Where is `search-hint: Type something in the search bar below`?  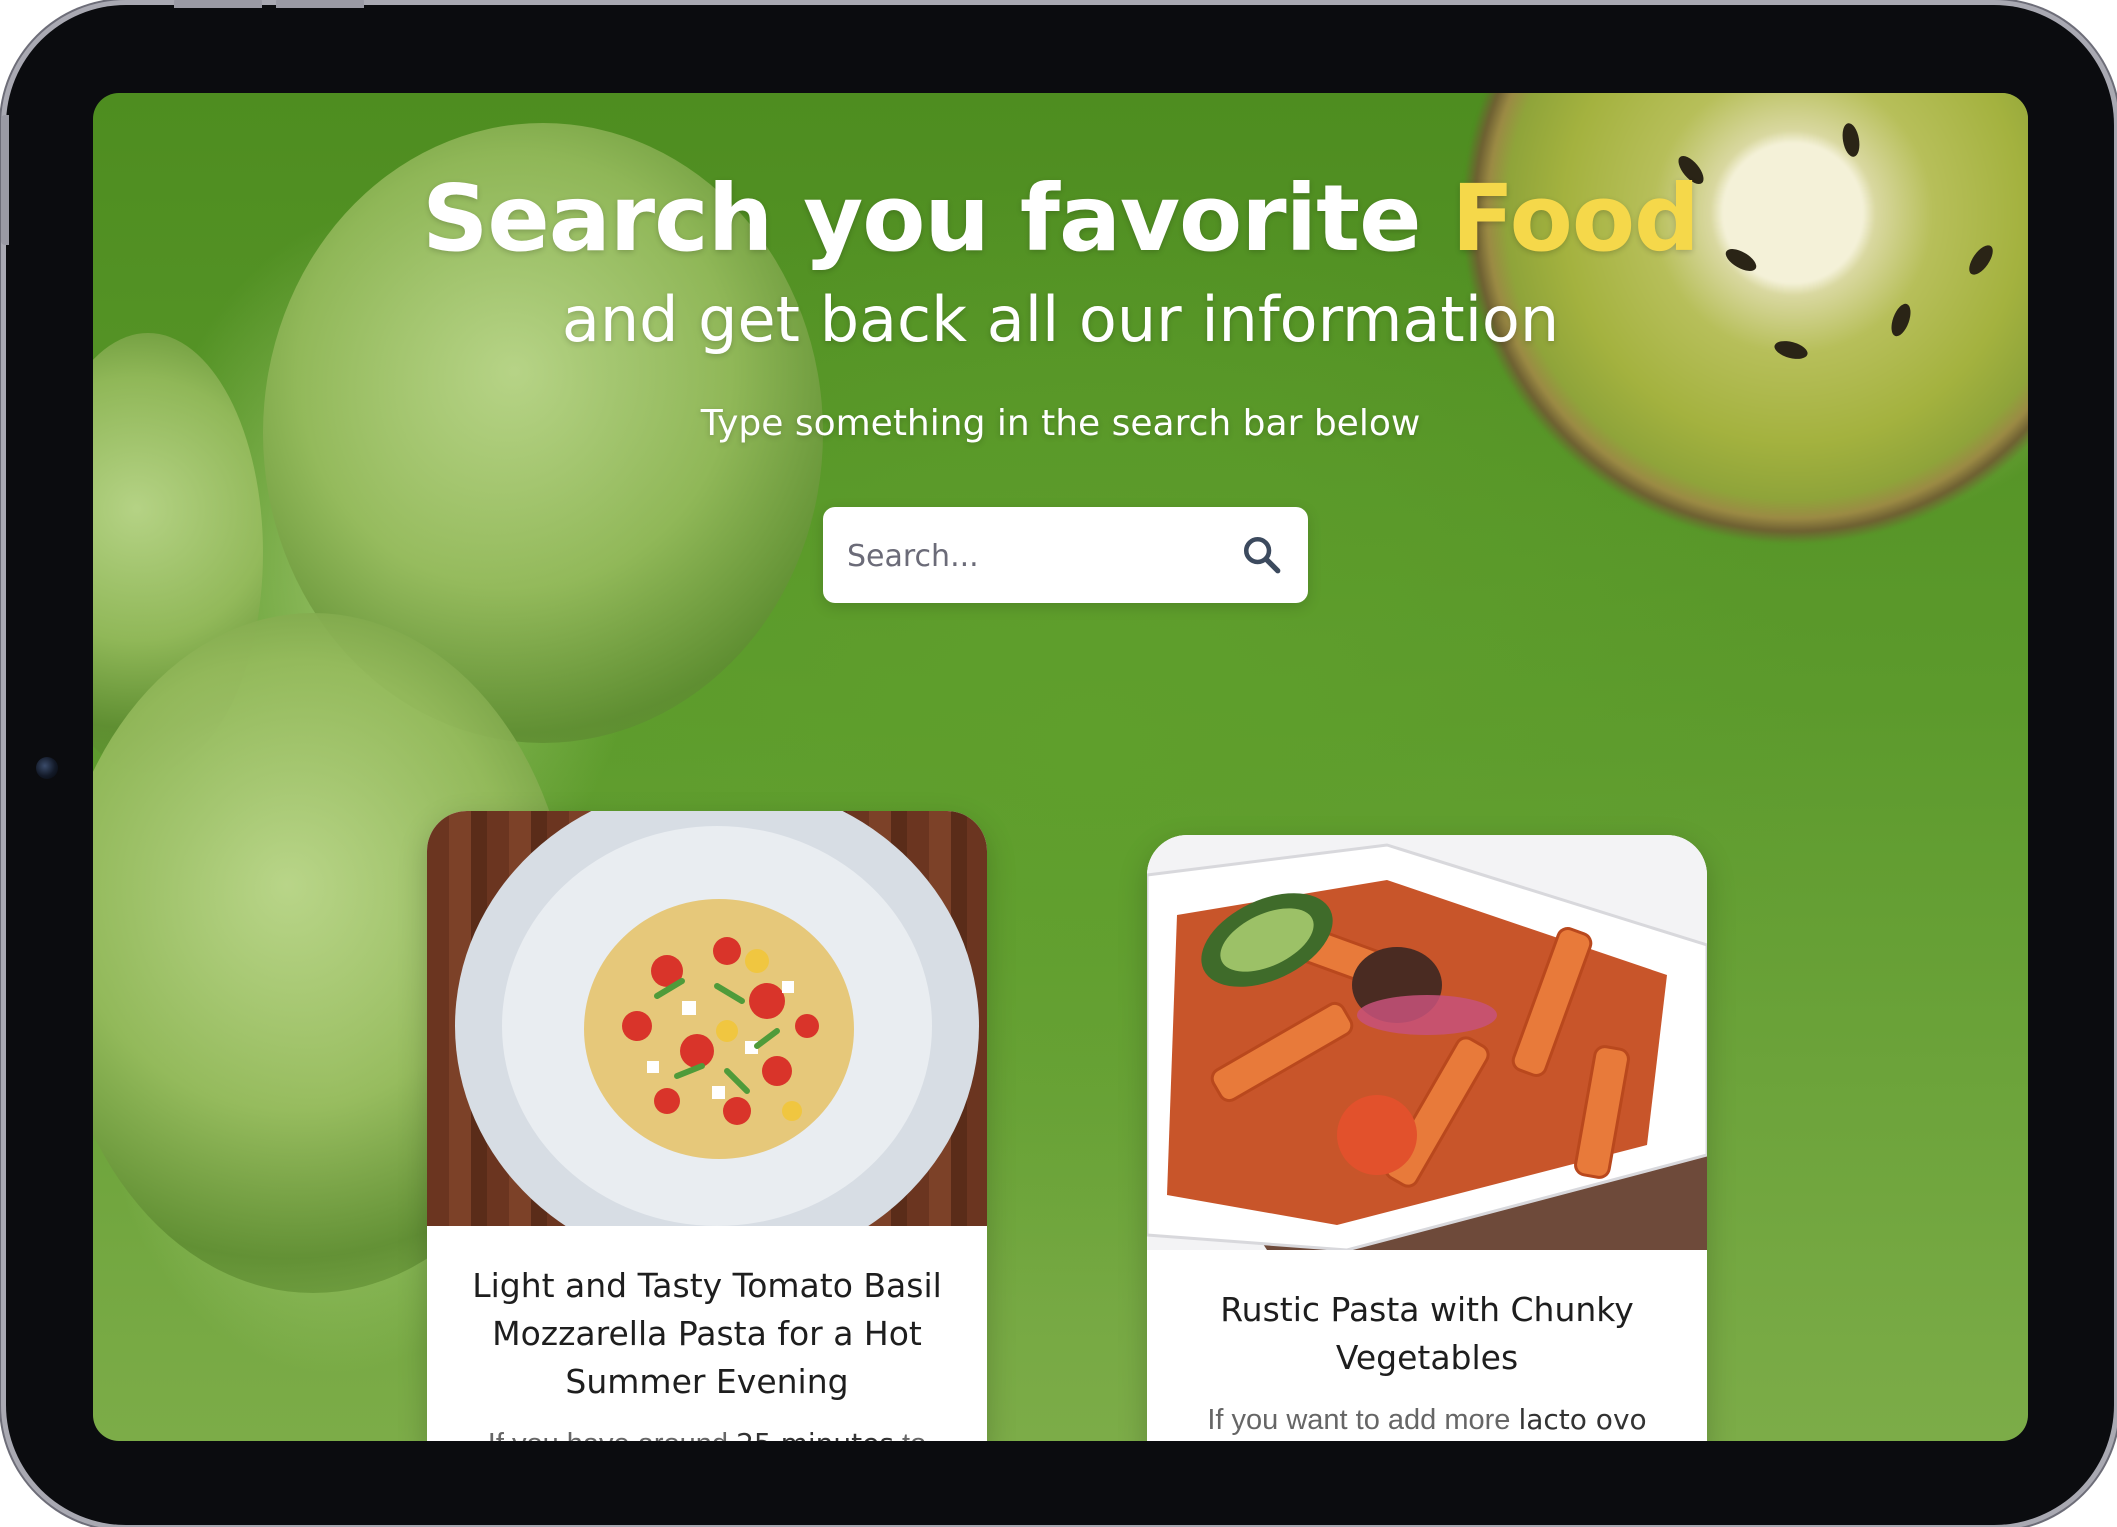
search-hint: Type something in the search bar below is located at coordinates (1060, 423).